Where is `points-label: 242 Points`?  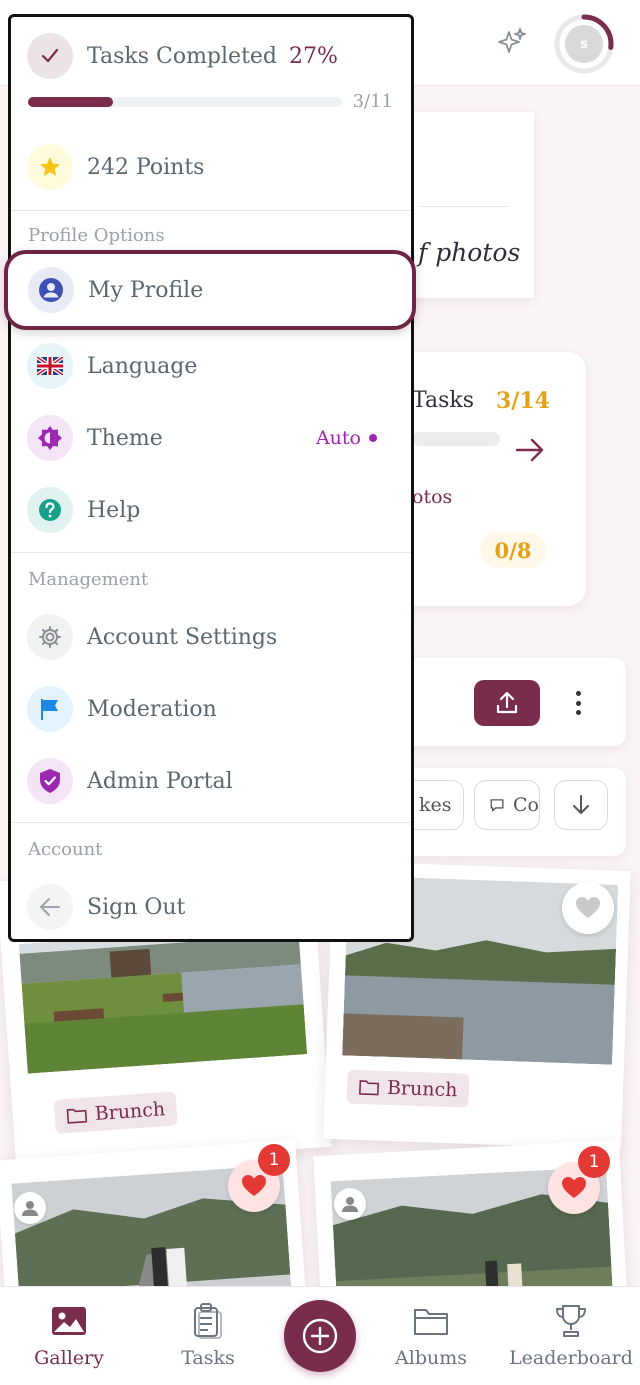 points-label: 242 Points is located at coordinates (146, 167).